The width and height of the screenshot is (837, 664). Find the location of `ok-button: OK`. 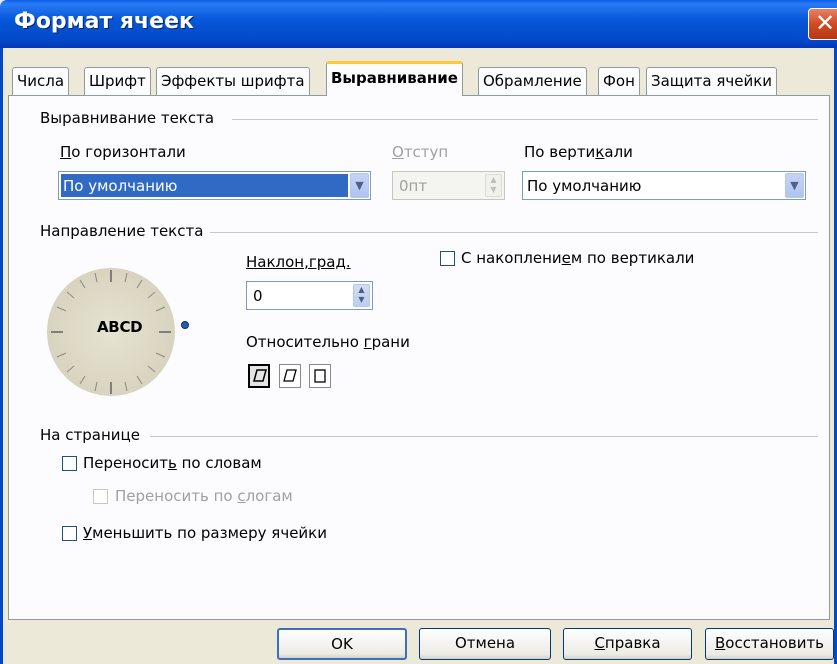

ok-button: OK is located at coordinates (342, 644).